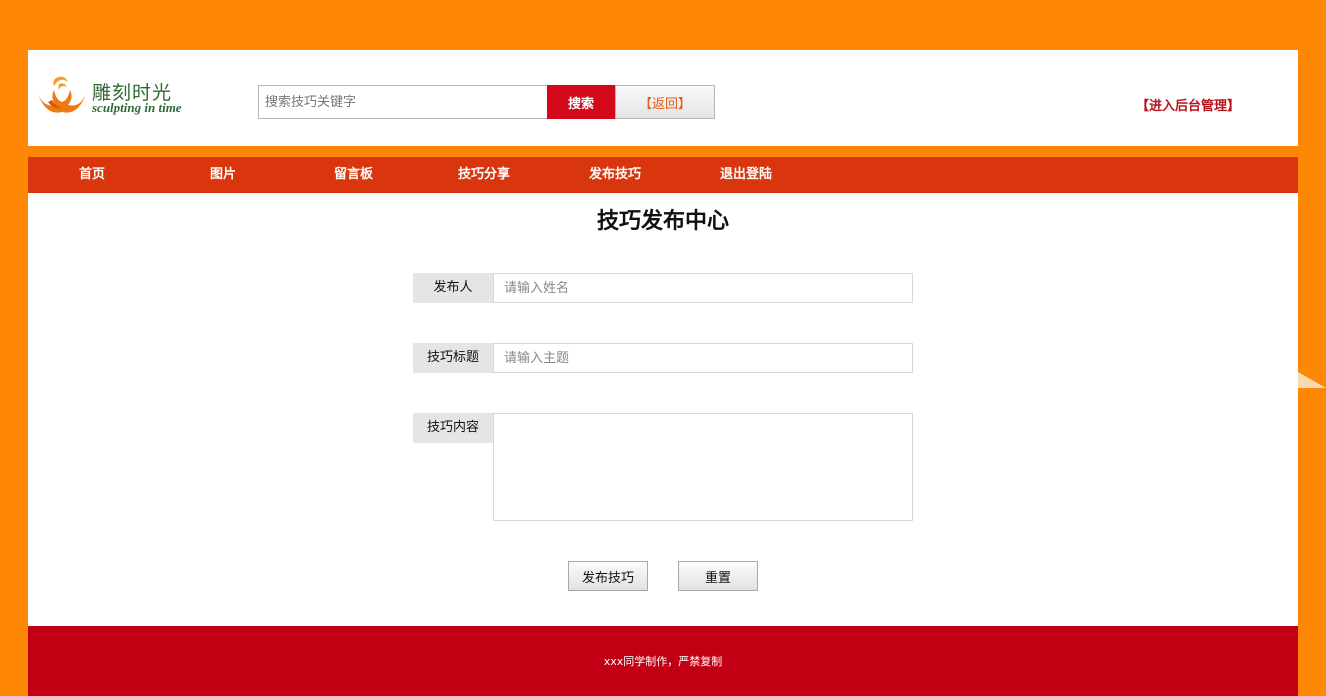  Describe the element at coordinates (114, 95) in the screenshot. I see `site-logo: 雕刻时光 sculpting in time` at that location.